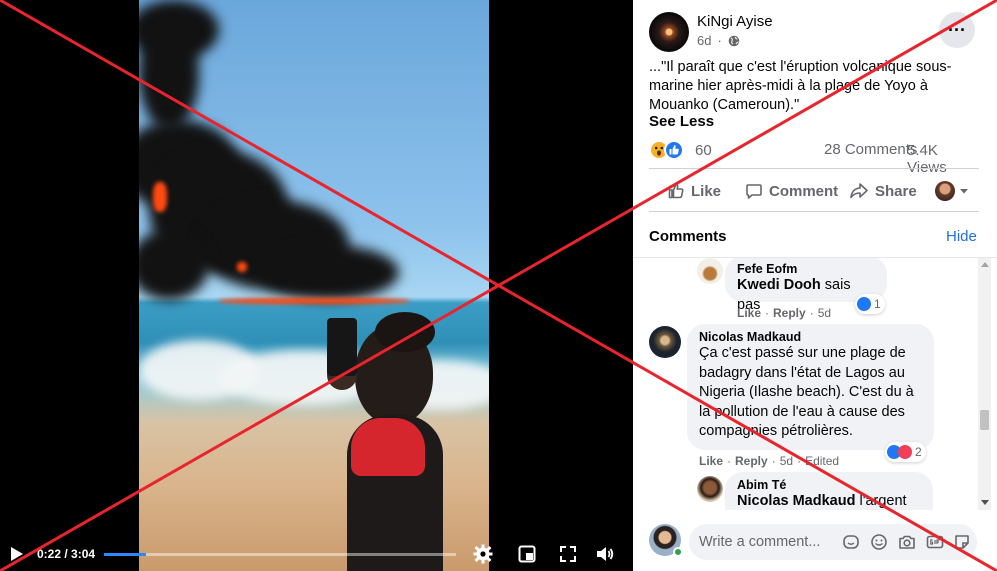 This screenshot has height=571, width=997. I want to click on author-name: KiNgi Ayise, so click(735, 21).